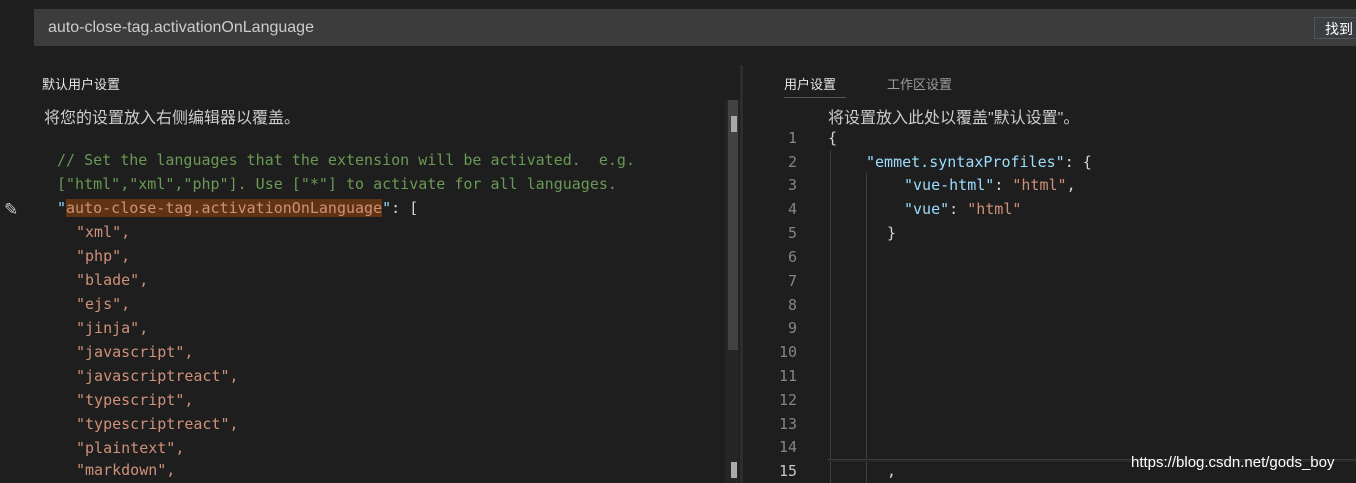 The height and width of the screenshot is (483, 1356). What do you see at coordinates (792, 257) in the screenshot?
I see `line-number: 6` at bounding box center [792, 257].